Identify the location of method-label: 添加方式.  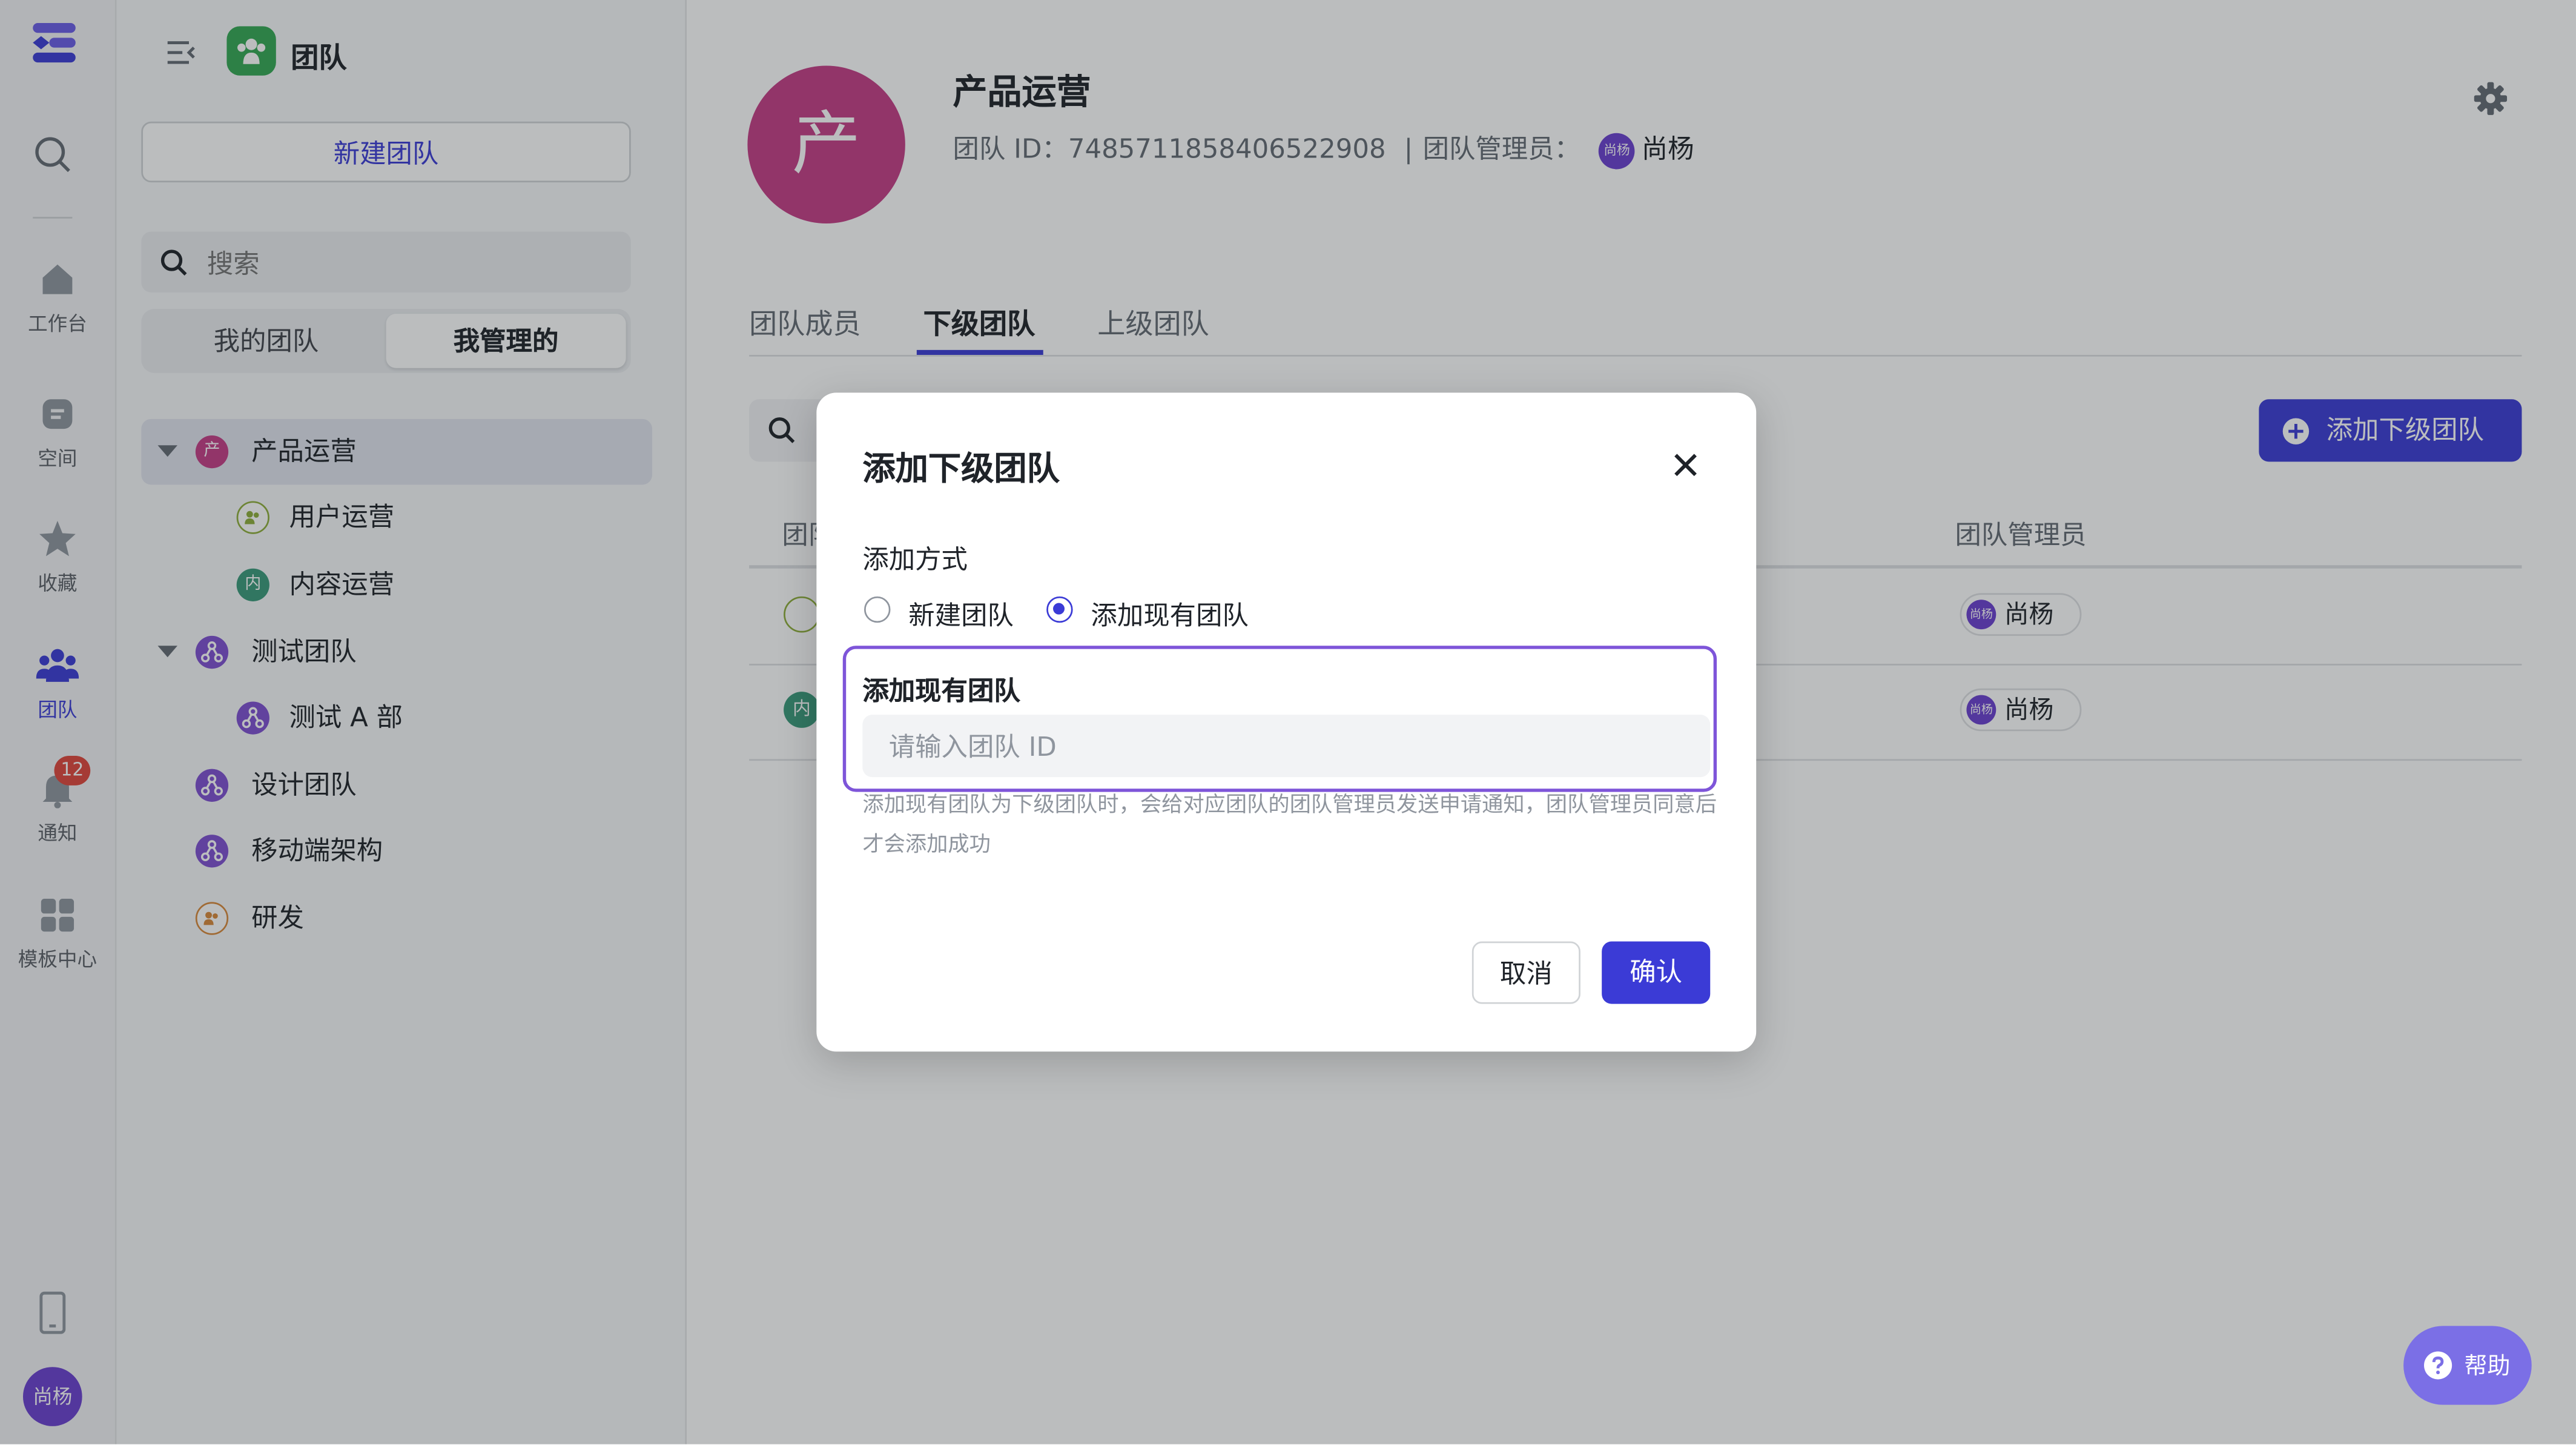
(915, 559).